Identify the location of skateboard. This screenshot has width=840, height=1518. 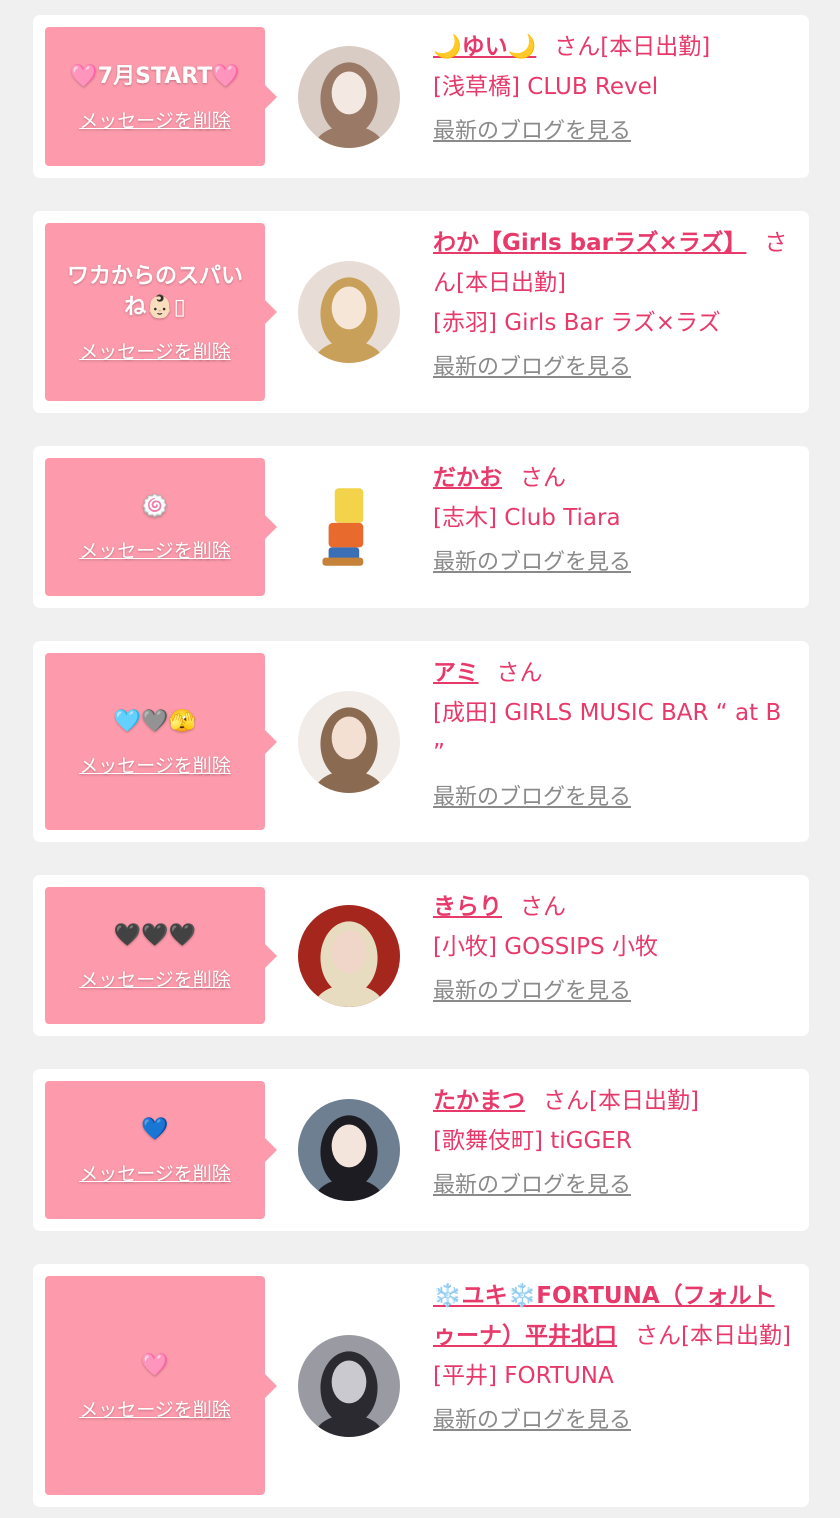
(343, 561).